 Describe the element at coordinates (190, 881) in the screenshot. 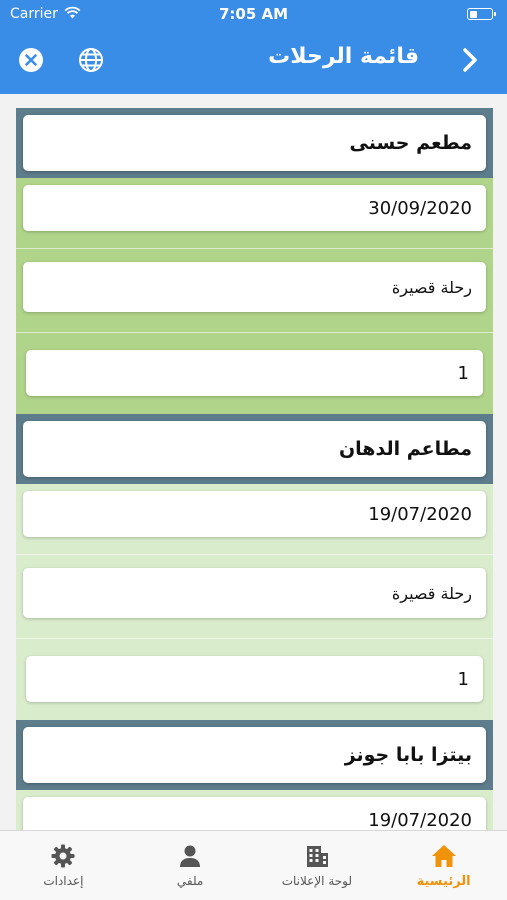

I see `tab-label: ملفي` at that location.